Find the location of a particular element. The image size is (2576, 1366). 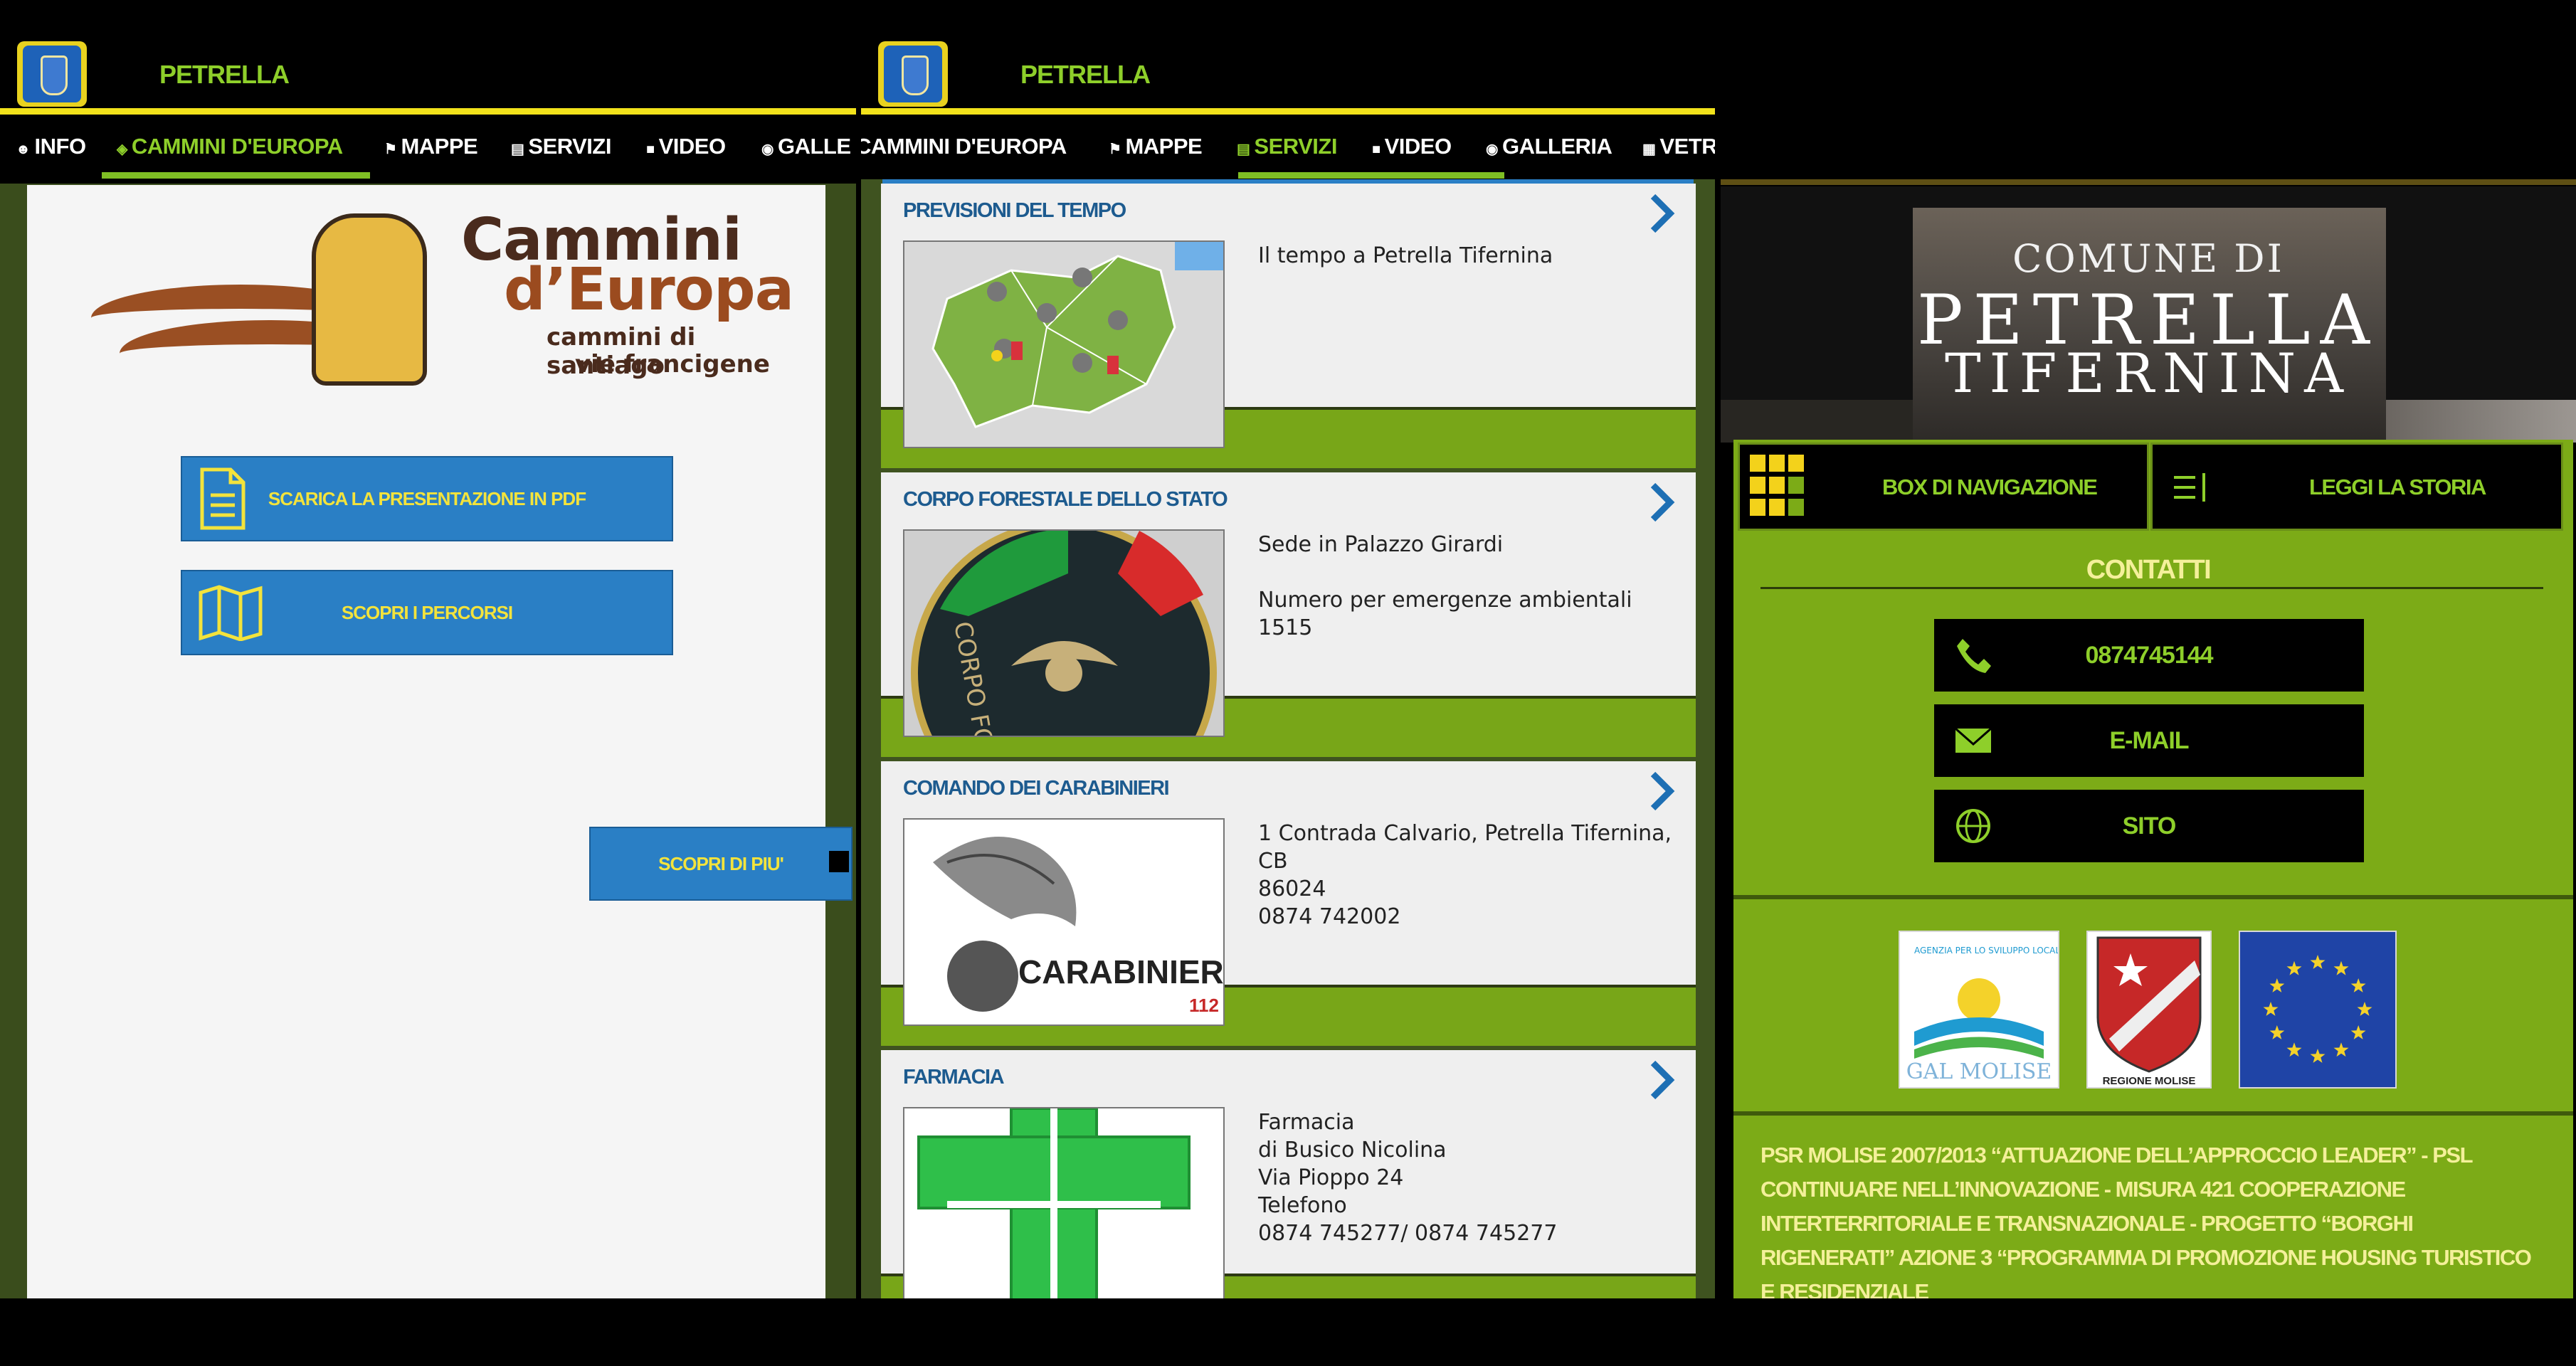

phone-button: 0874745144 is located at coordinates (2149, 655).